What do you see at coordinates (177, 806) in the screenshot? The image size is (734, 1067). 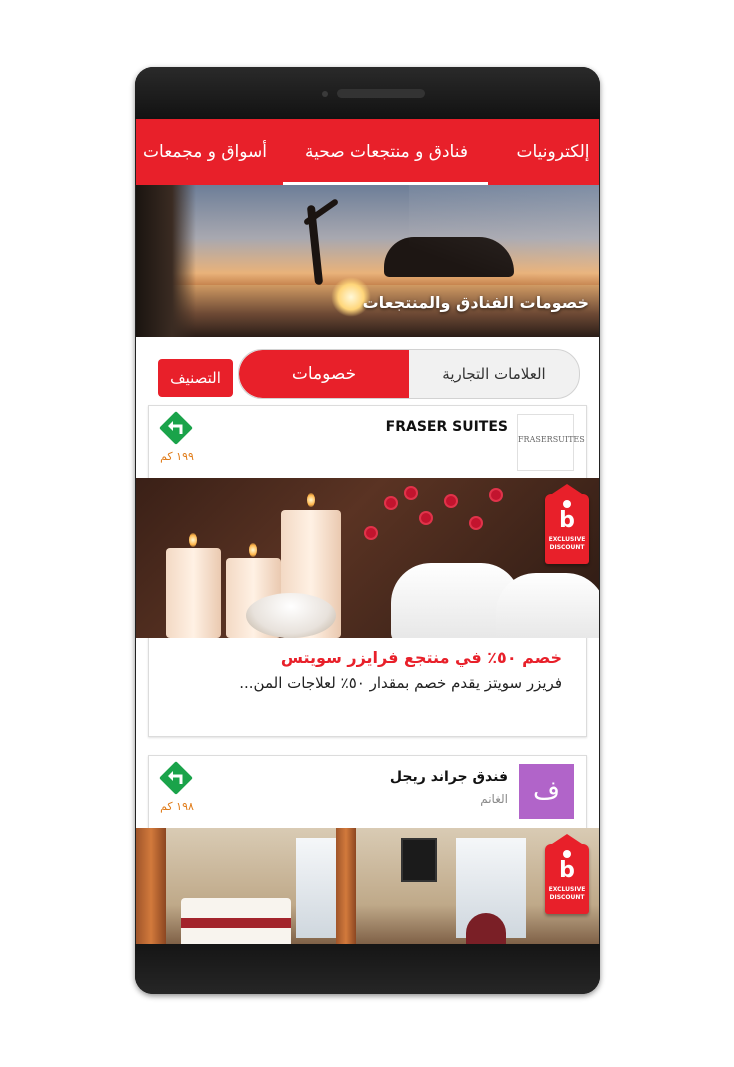 I see `distance-label: ١٩٨ كم` at bounding box center [177, 806].